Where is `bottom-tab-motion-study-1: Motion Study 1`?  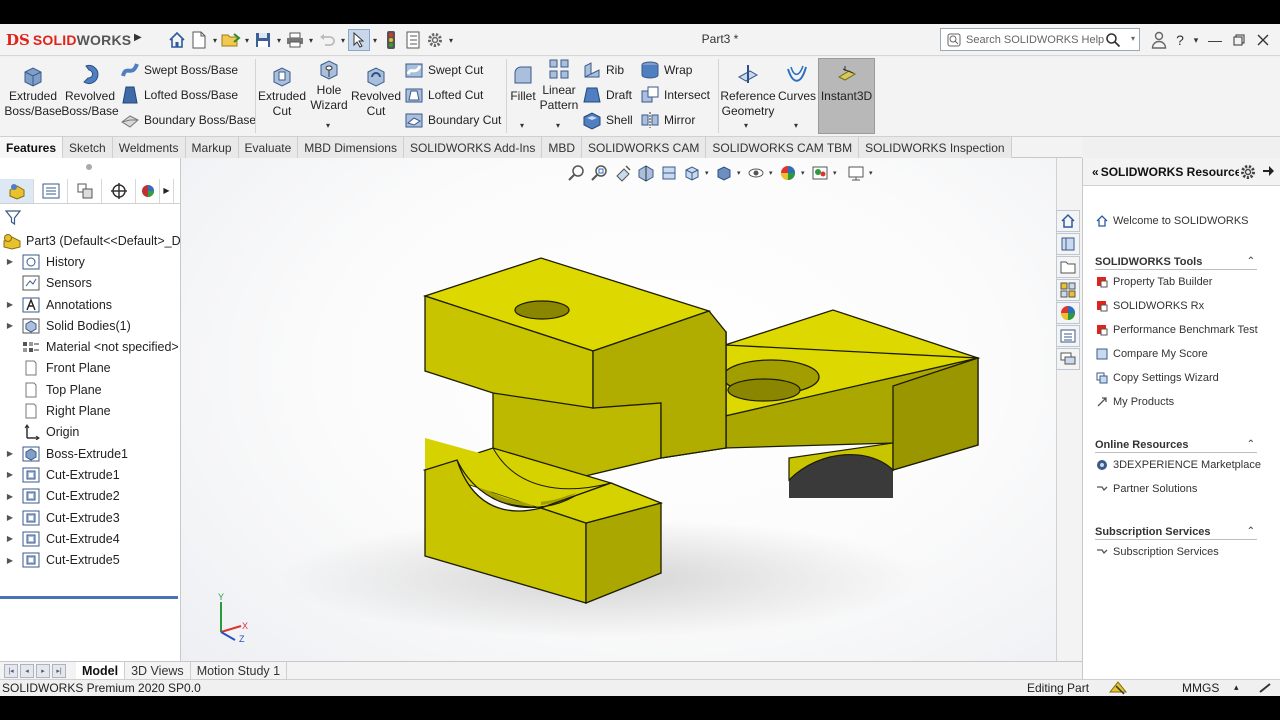
bottom-tab-motion-study-1: Motion Study 1 is located at coordinates (239, 670).